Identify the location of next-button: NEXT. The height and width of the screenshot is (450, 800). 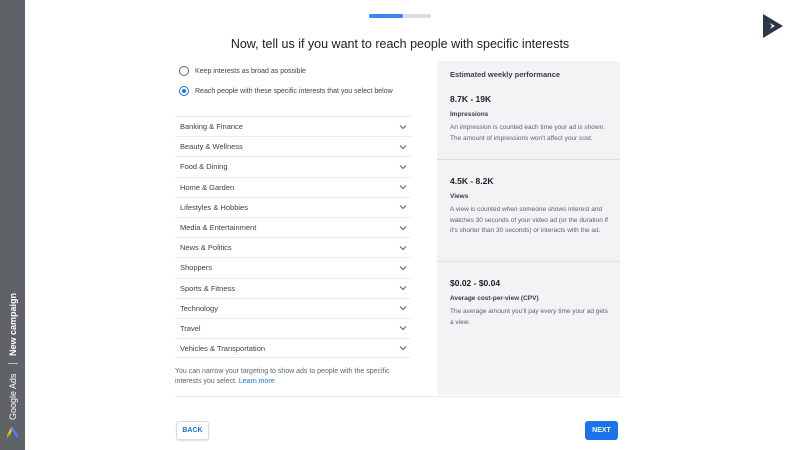
(601, 430).